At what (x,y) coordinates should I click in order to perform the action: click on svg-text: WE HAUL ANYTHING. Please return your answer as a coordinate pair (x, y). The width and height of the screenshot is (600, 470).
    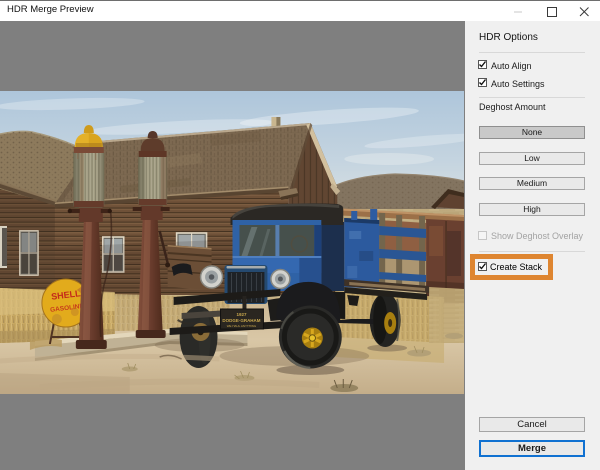
    Looking at the image, I should click on (242, 326).